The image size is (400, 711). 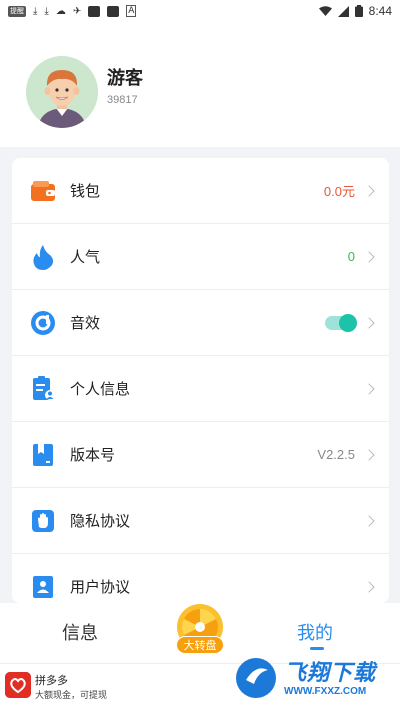 I want to click on version-value: V2.2.5, so click(x=336, y=454).